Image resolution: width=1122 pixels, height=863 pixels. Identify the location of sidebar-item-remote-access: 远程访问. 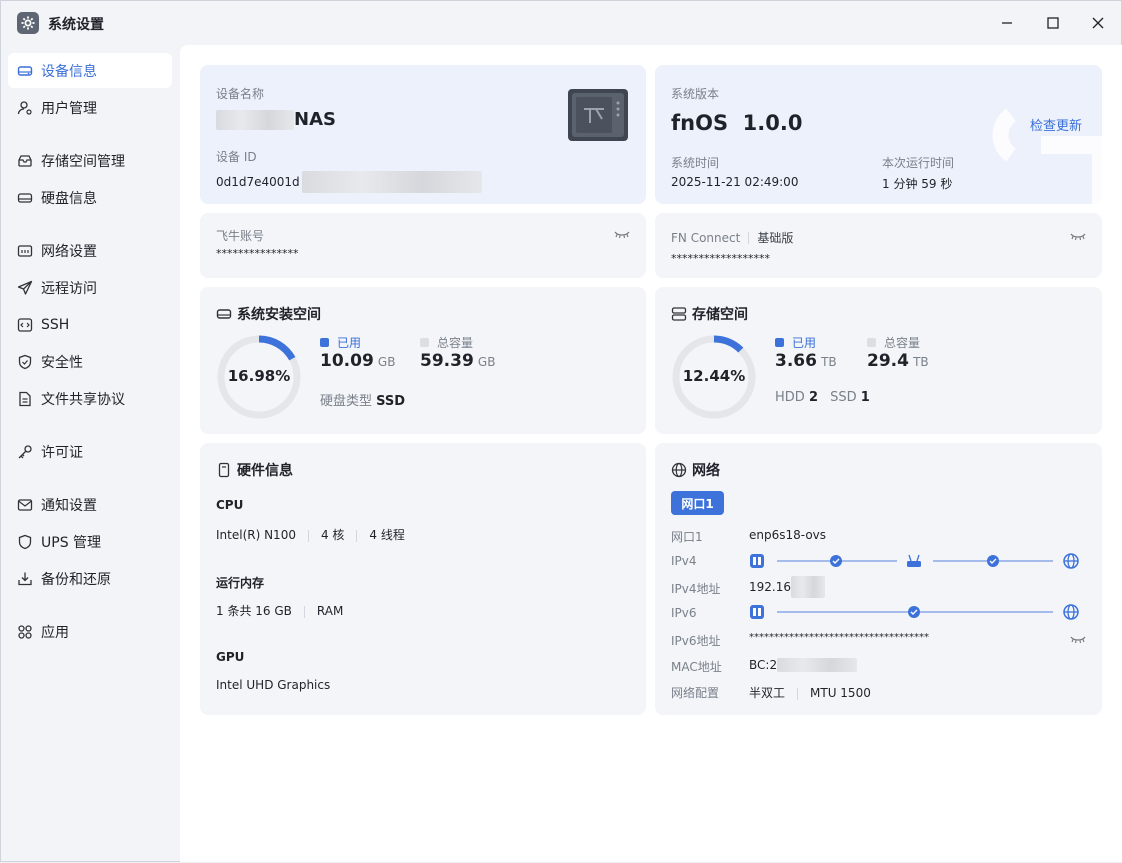
(90, 287).